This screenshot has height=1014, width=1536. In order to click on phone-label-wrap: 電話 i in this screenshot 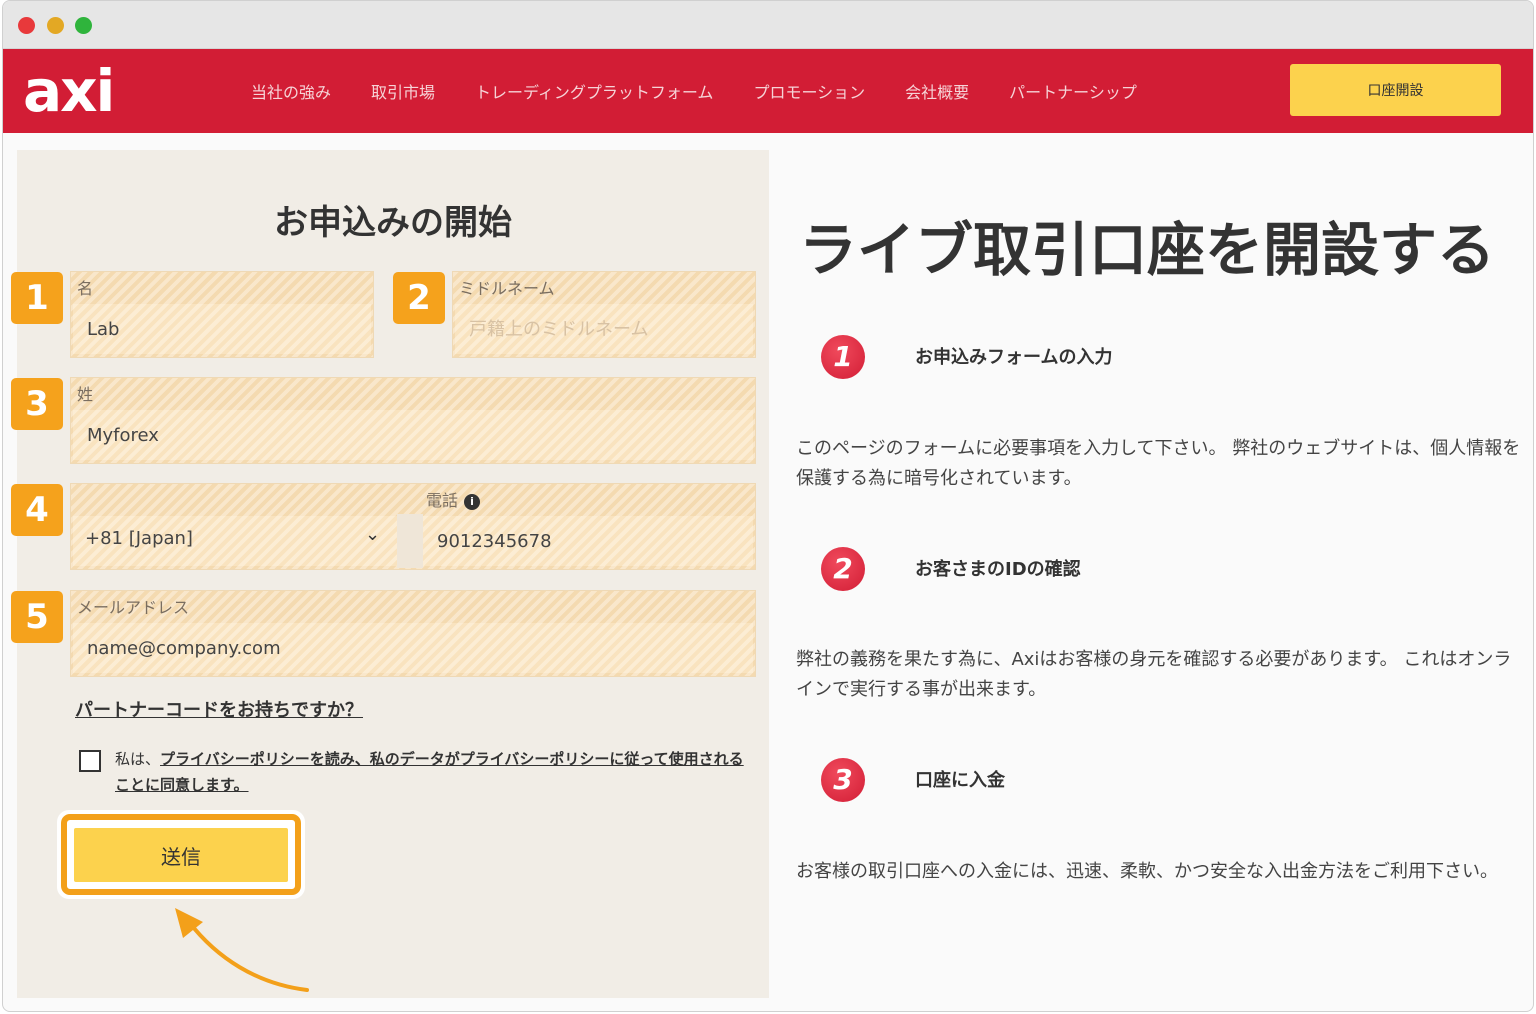, I will do `click(453, 499)`.